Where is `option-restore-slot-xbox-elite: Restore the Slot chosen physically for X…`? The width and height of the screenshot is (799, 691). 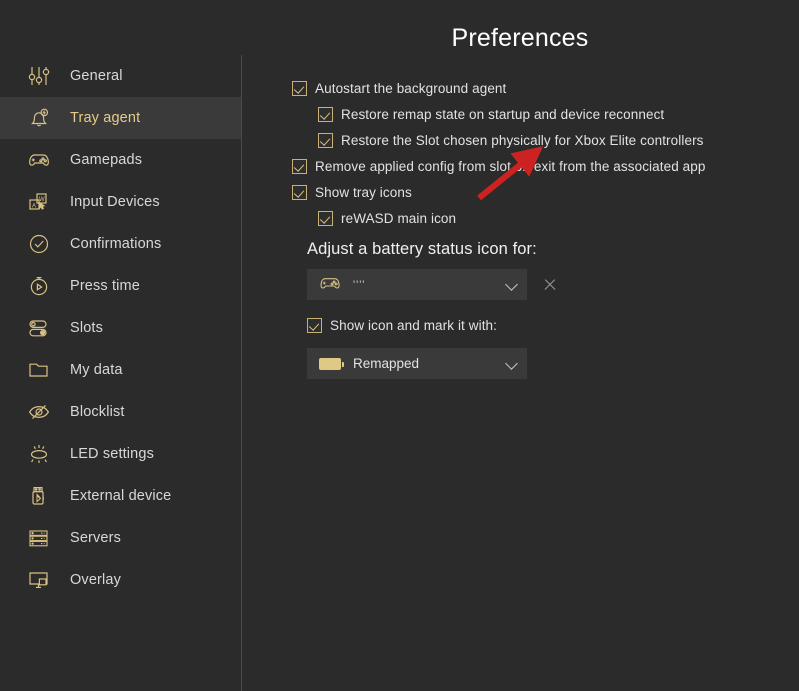 option-restore-slot-xbox-elite: Restore the Slot chosen physically for X… is located at coordinates (545, 140).